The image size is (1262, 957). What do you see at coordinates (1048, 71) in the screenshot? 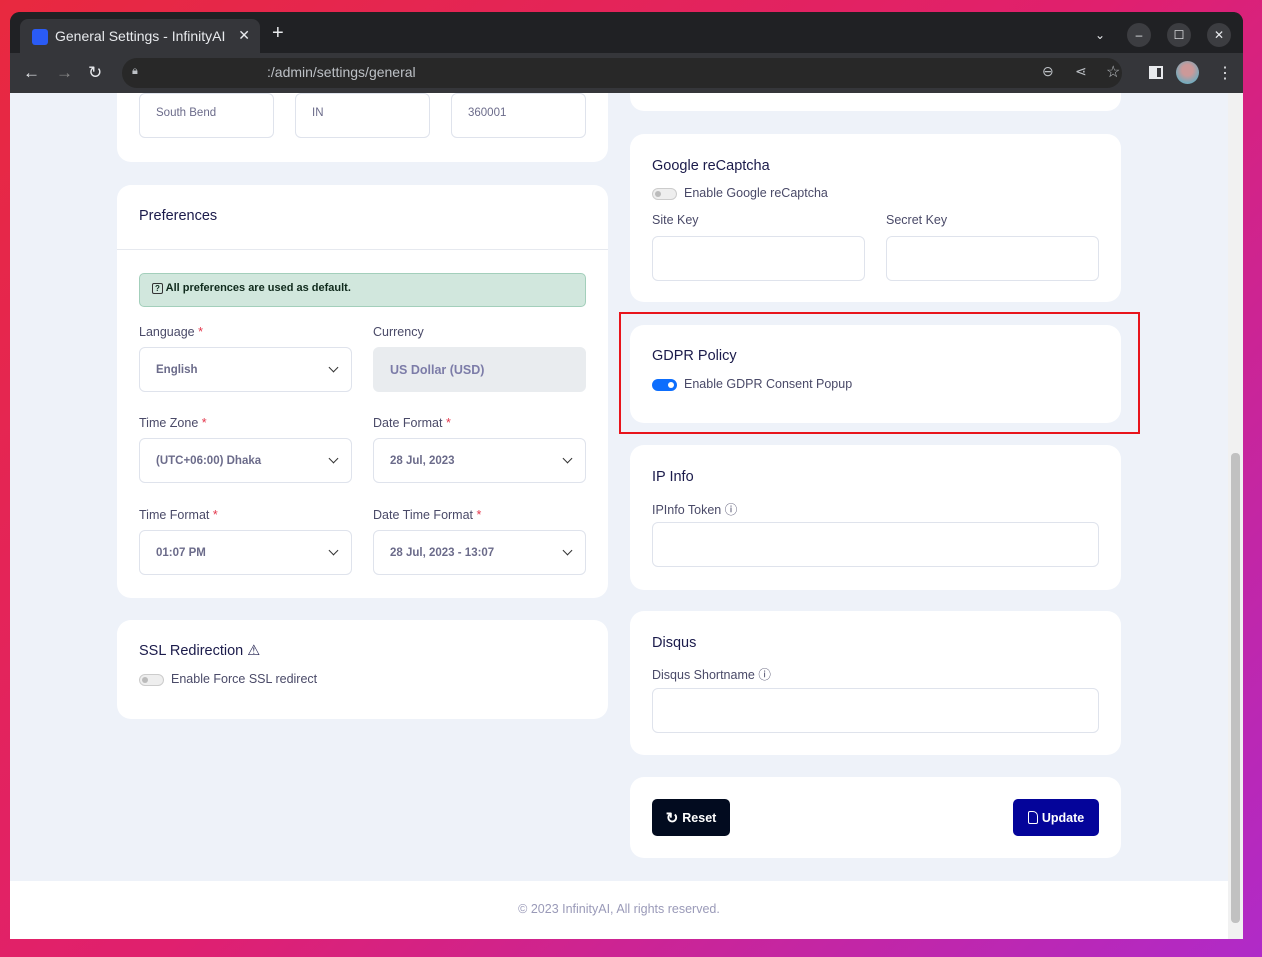
I see `zoom-icon: ⊖` at bounding box center [1048, 71].